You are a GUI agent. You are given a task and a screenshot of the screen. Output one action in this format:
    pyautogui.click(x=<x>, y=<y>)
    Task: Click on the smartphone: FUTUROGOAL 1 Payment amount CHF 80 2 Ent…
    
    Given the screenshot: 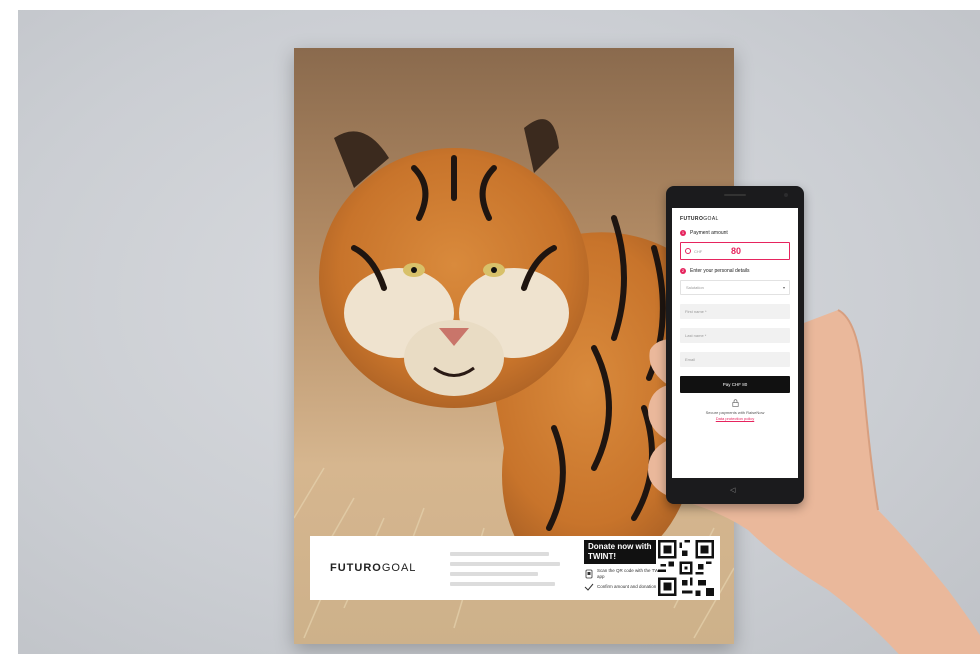 What is the action you would take?
    pyautogui.click(x=735, y=345)
    